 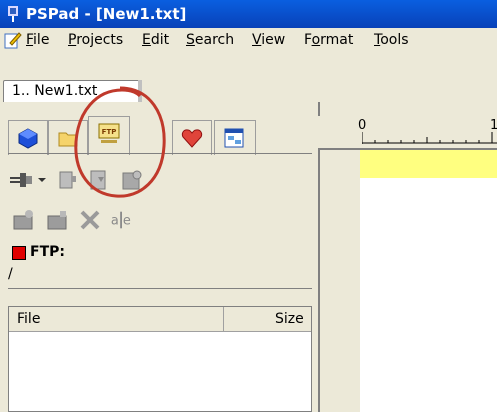 What do you see at coordinates (24, 220) in the screenshot?
I see `new-folder-icon` at bounding box center [24, 220].